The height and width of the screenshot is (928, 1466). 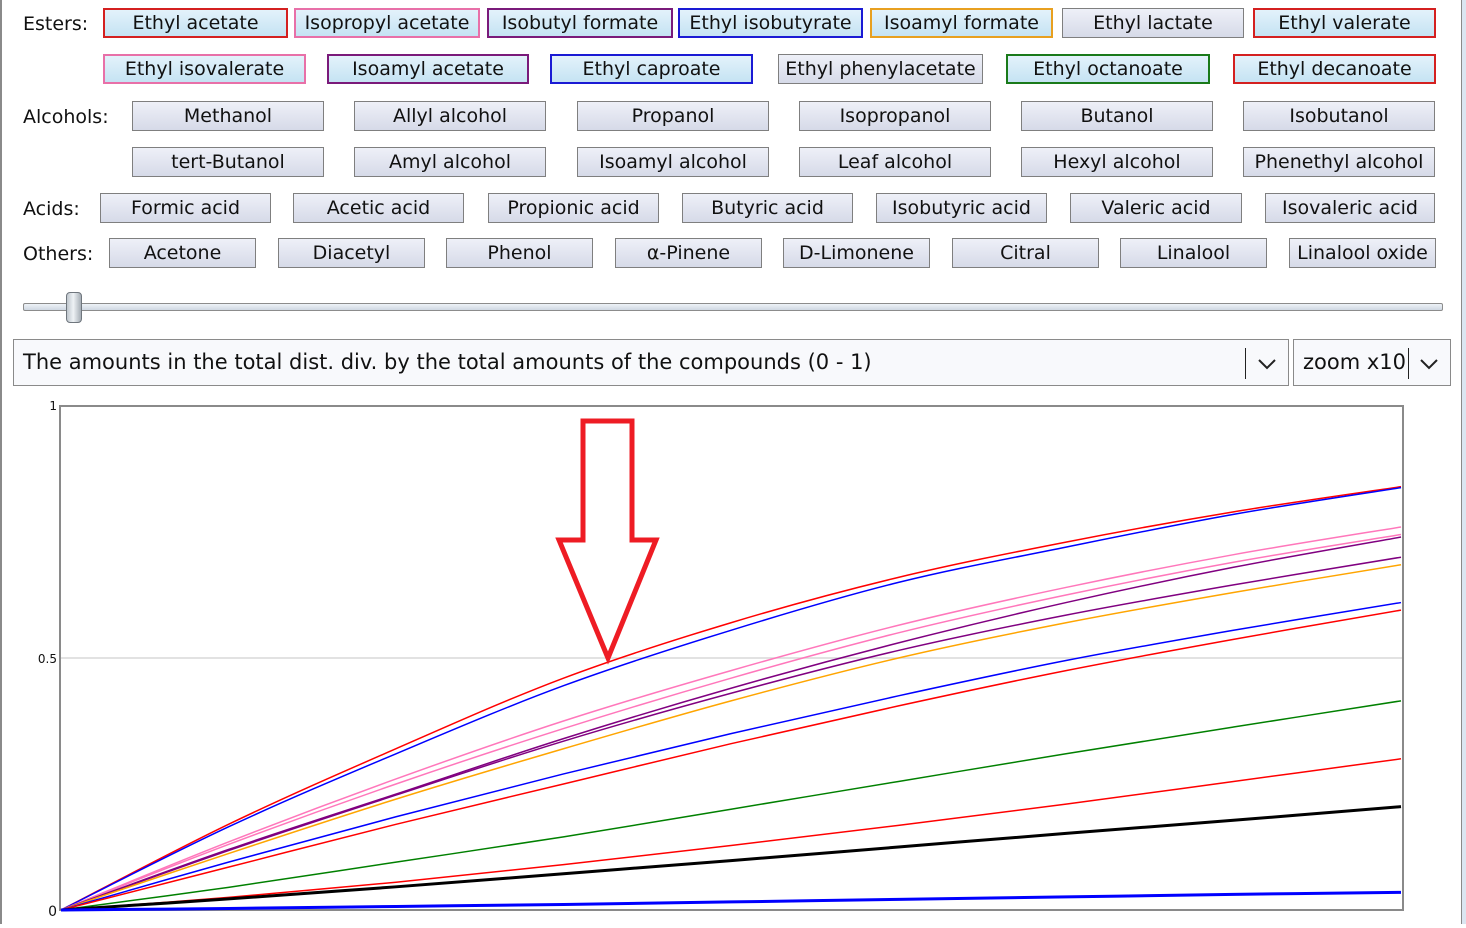 I want to click on y-tick-label: 0.5, so click(x=47, y=659).